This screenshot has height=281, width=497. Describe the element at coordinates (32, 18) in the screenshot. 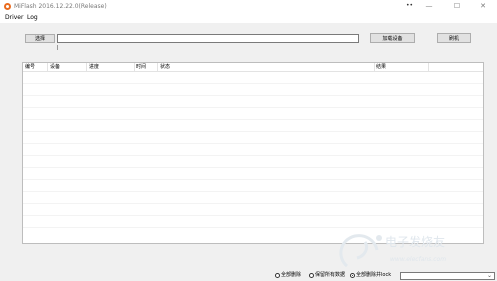

I see `menu-log: Log` at that location.